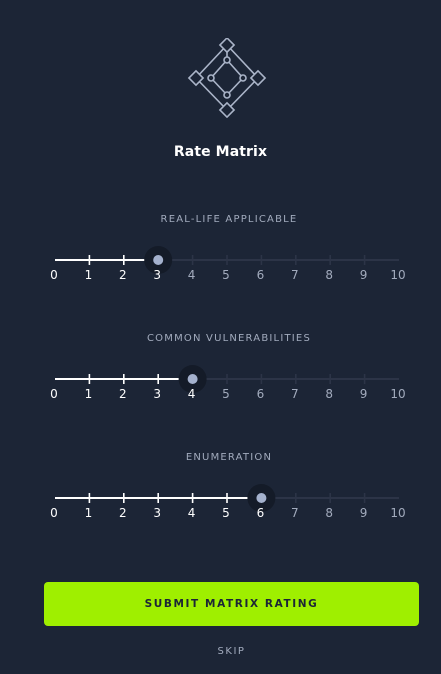 The image size is (441, 674). What do you see at coordinates (229, 219) in the screenshot?
I see `slider-label-real-life: REAL-LIFE APPLICABLE` at bounding box center [229, 219].